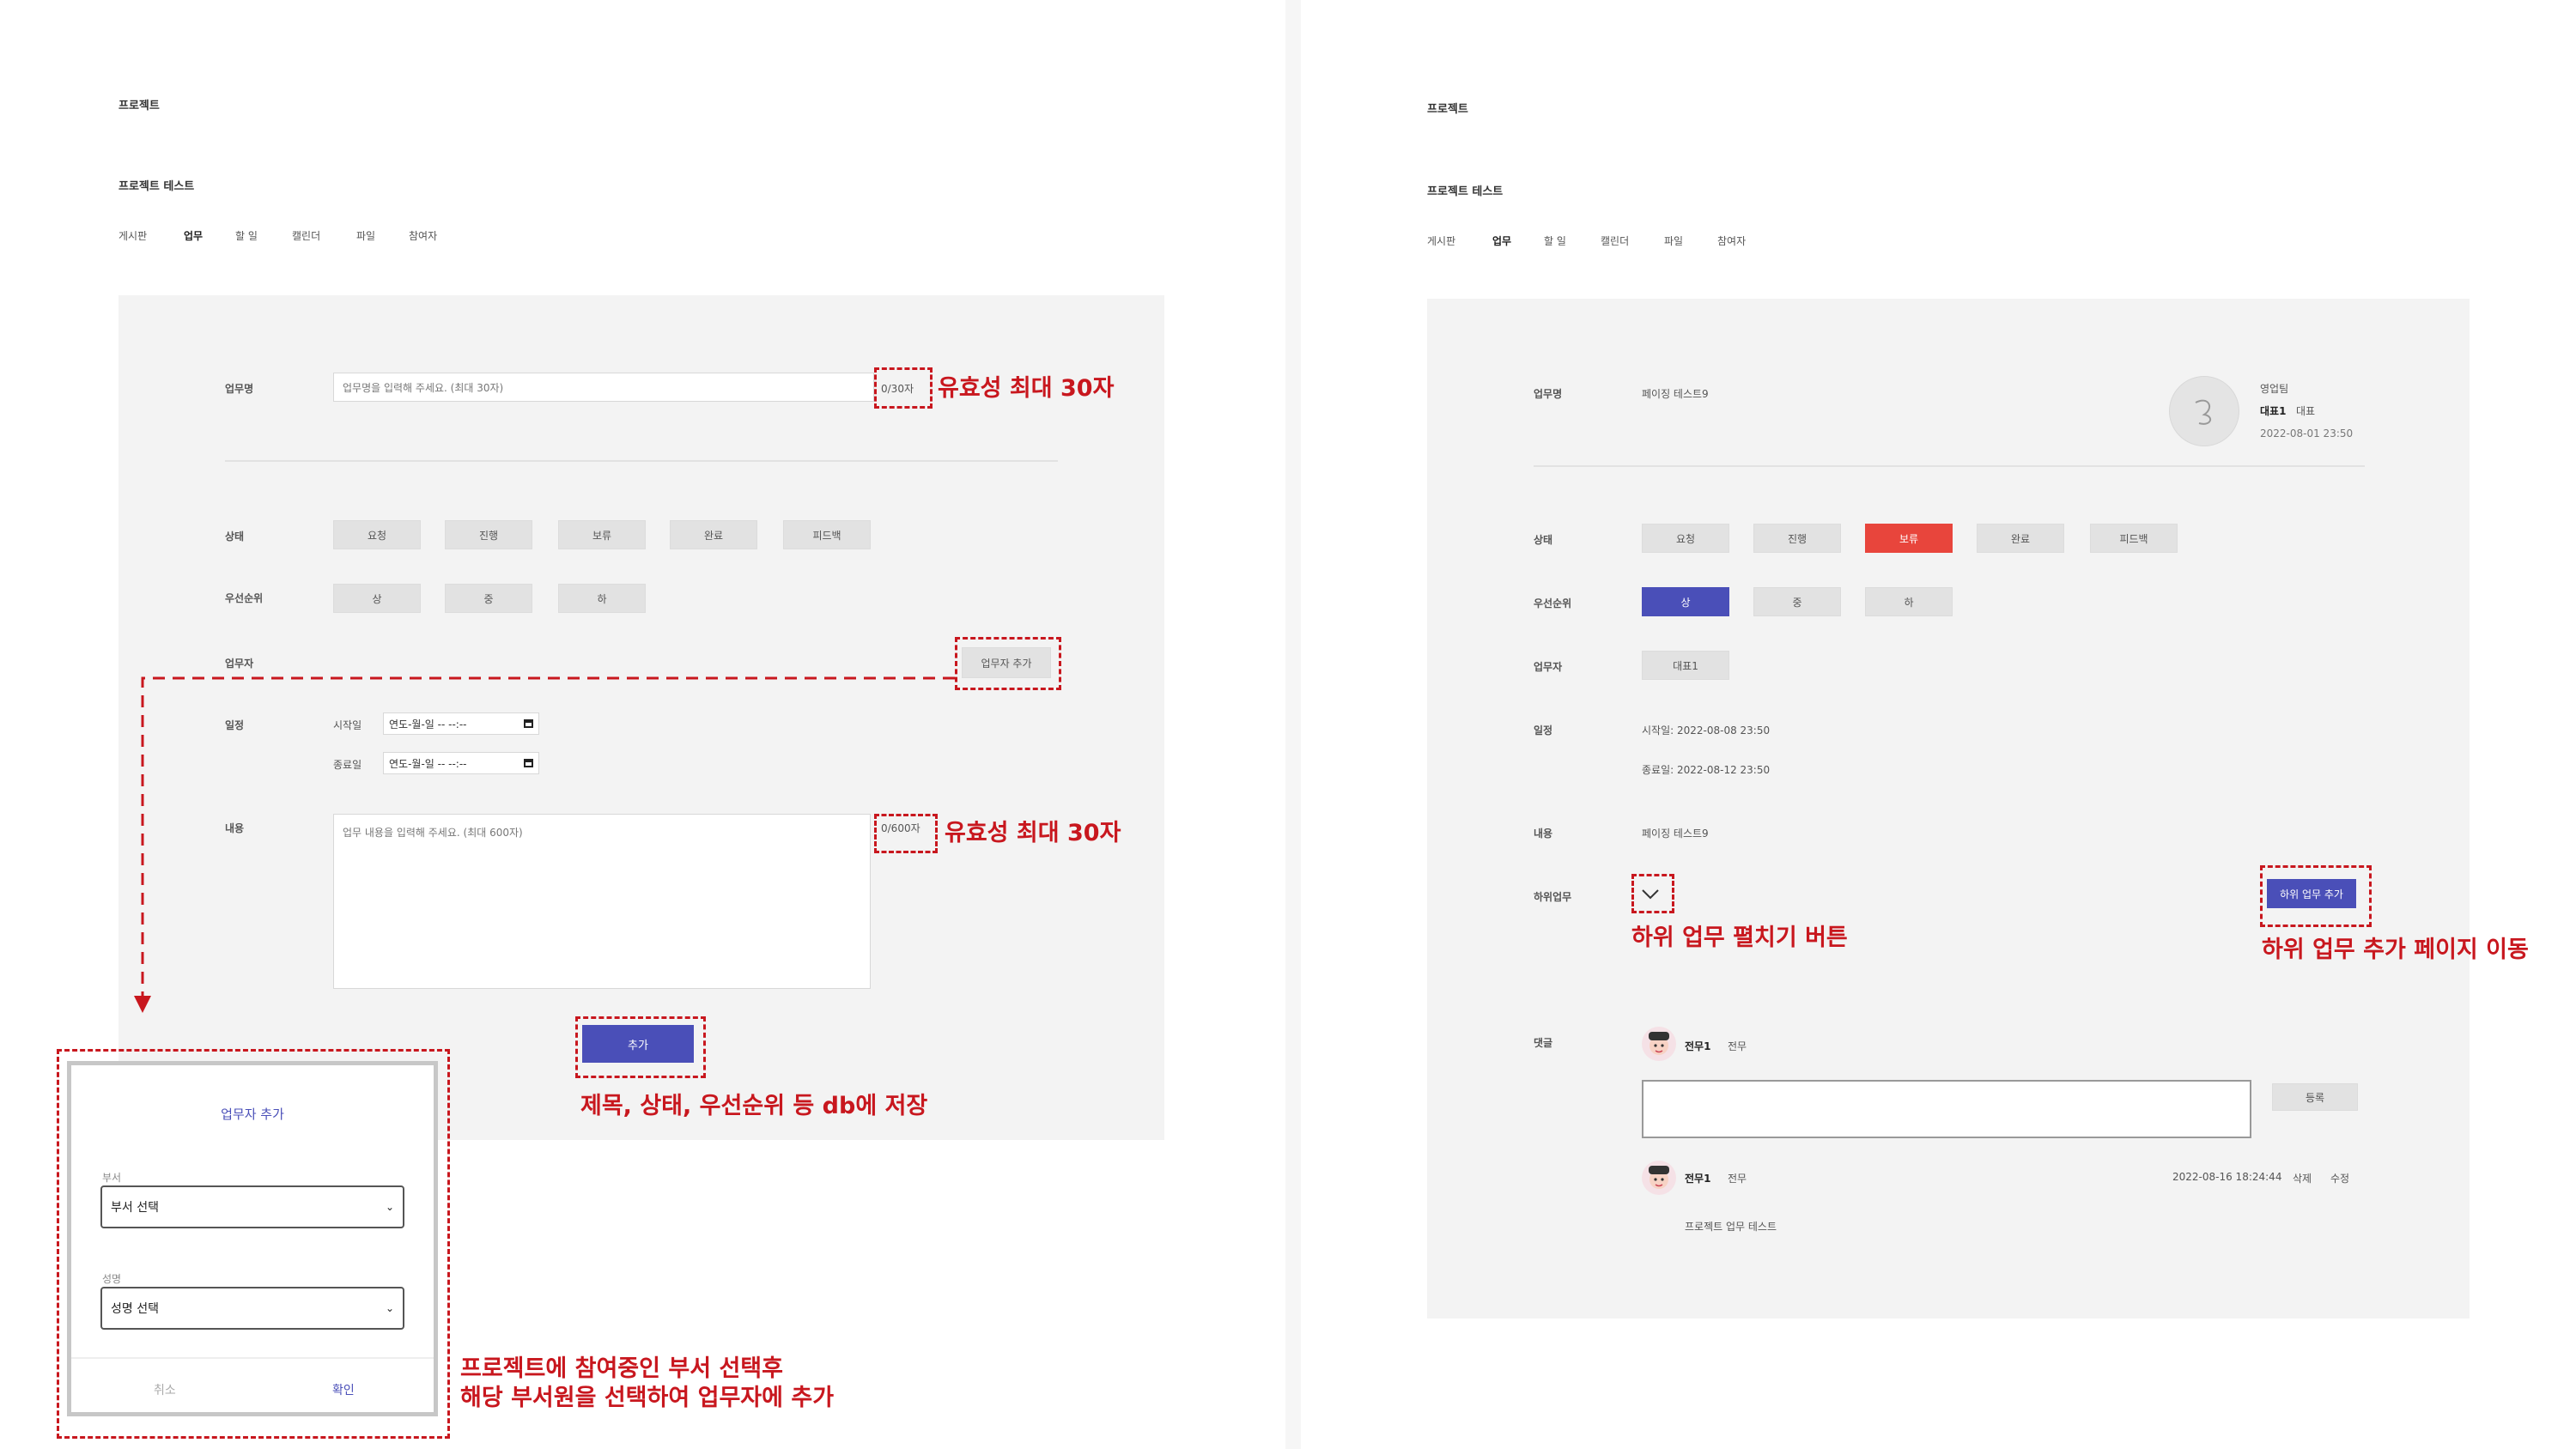  Describe the element at coordinates (252, 1238) in the screenshot. I see `add-assignee-modal: 업무자 추가 부서 부서 선택 ⌄ 성명 성명 선택 ⌄ 취소 확인` at that location.